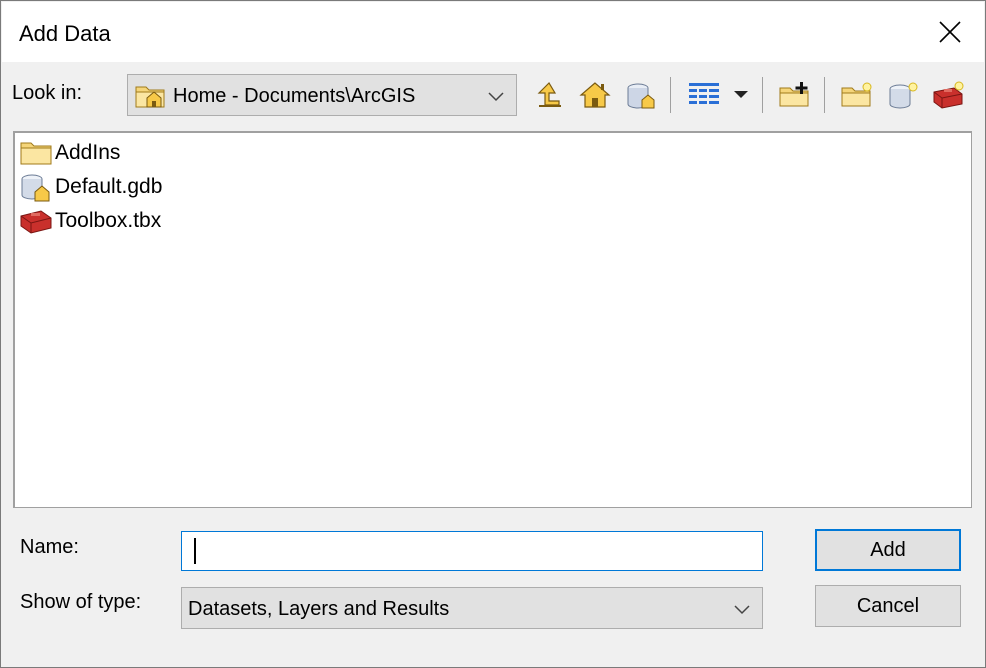  What do you see at coordinates (65, 33) in the screenshot?
I see `dialog-title: Add Data` at bounding box center [65, 33].